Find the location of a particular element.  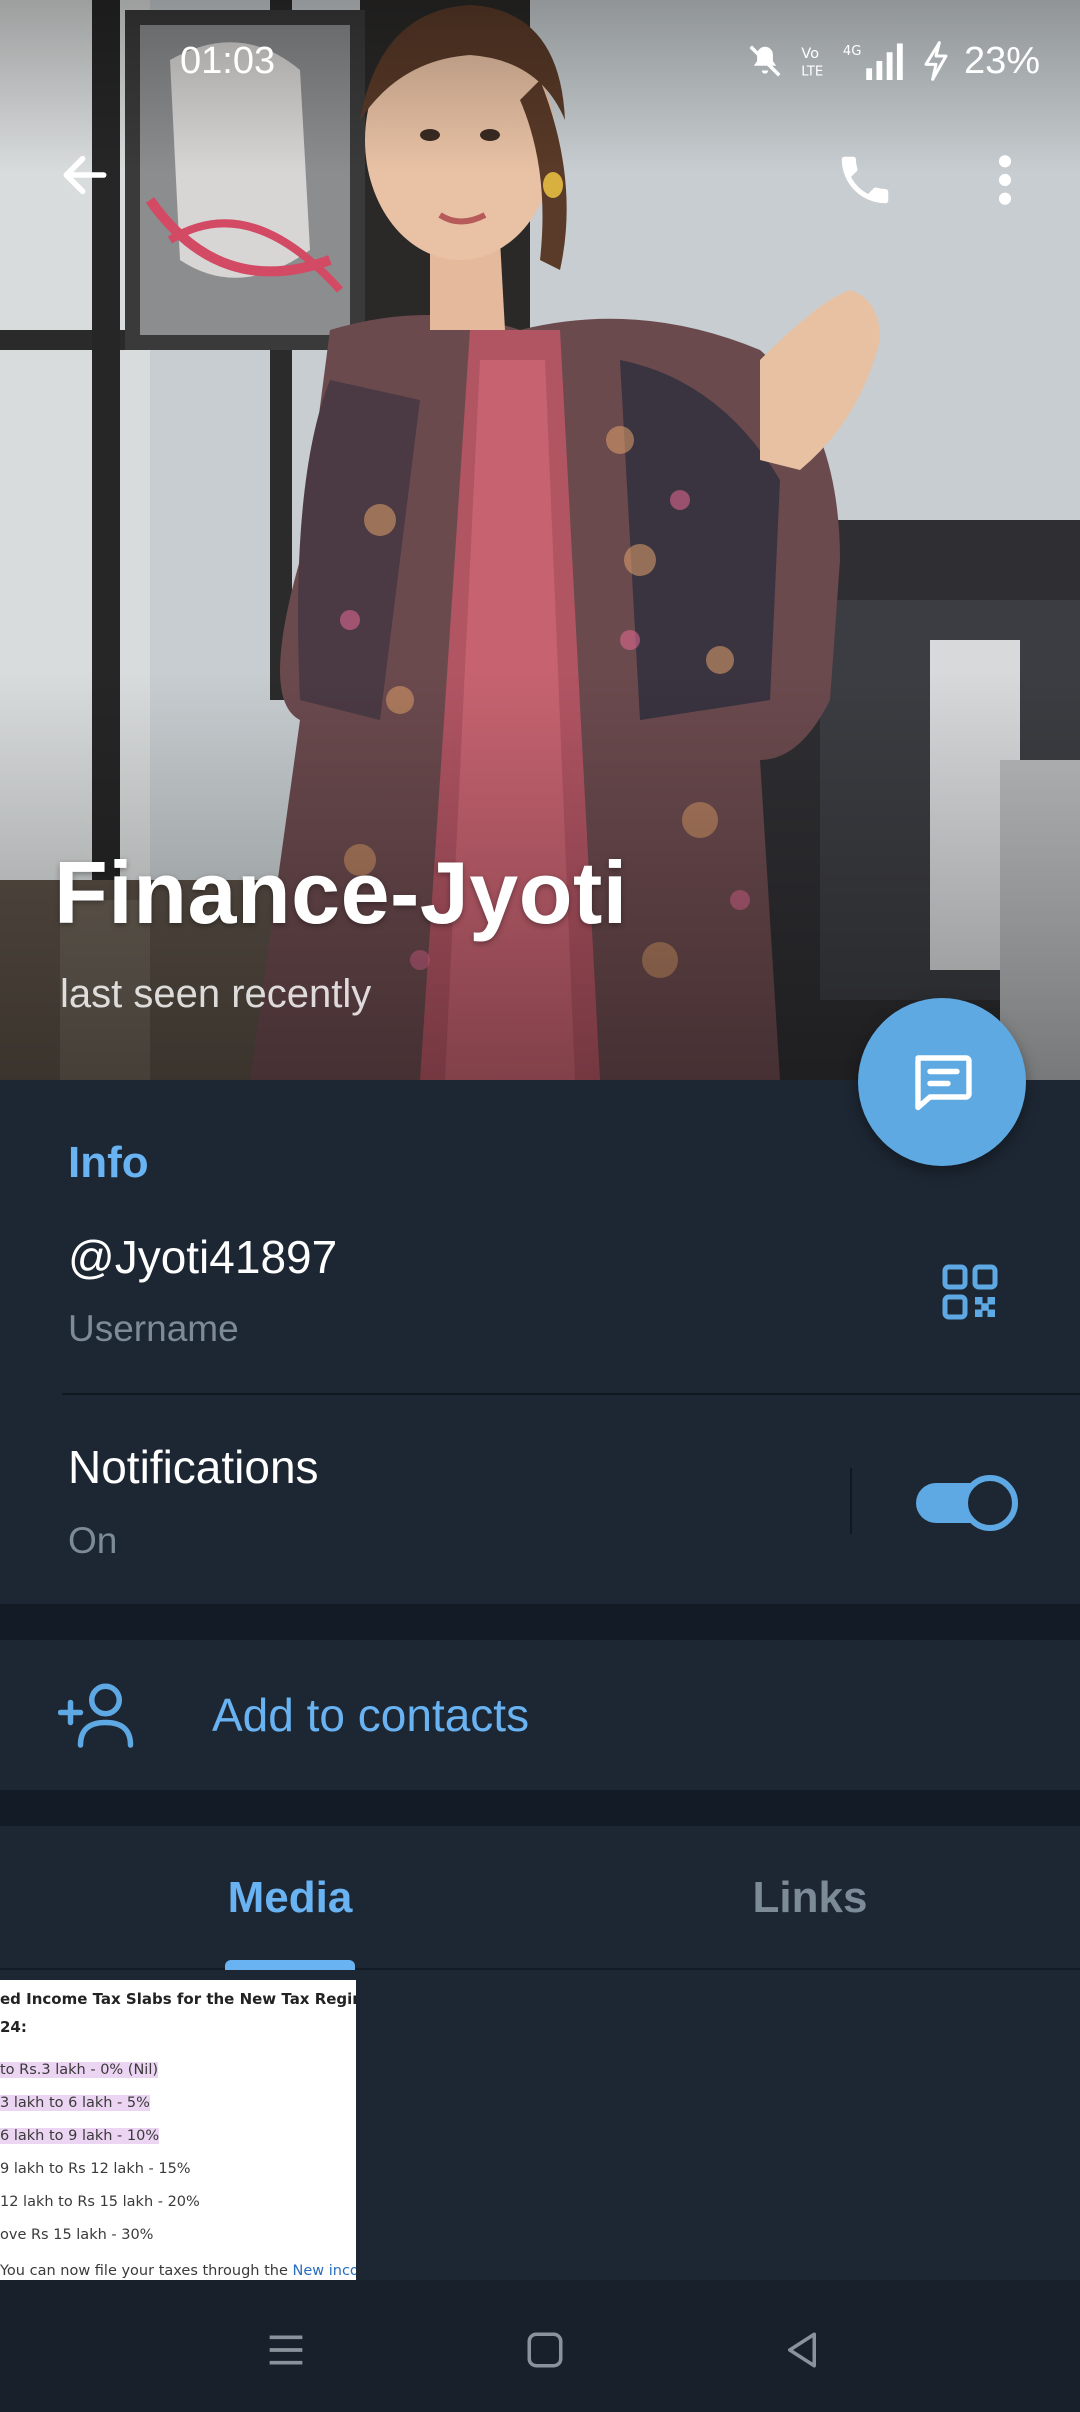

menu-icon is located at coordinates (286, 2350).